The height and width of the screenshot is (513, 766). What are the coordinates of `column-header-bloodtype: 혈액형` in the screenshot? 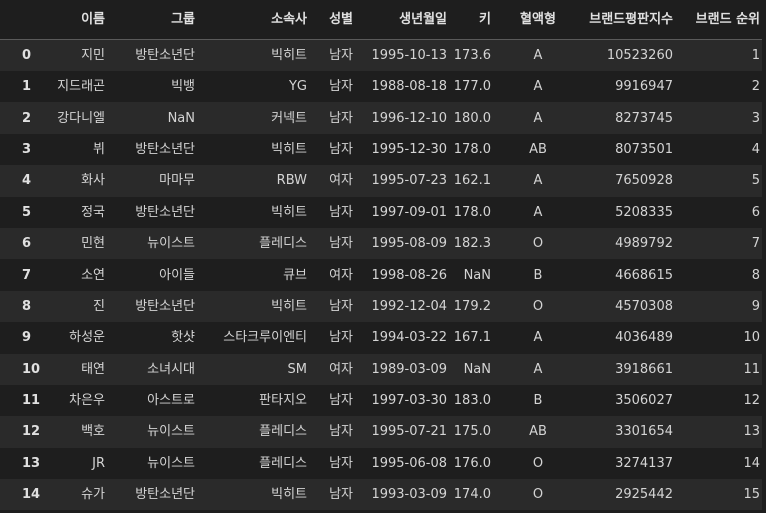 It's located at (528, 20).